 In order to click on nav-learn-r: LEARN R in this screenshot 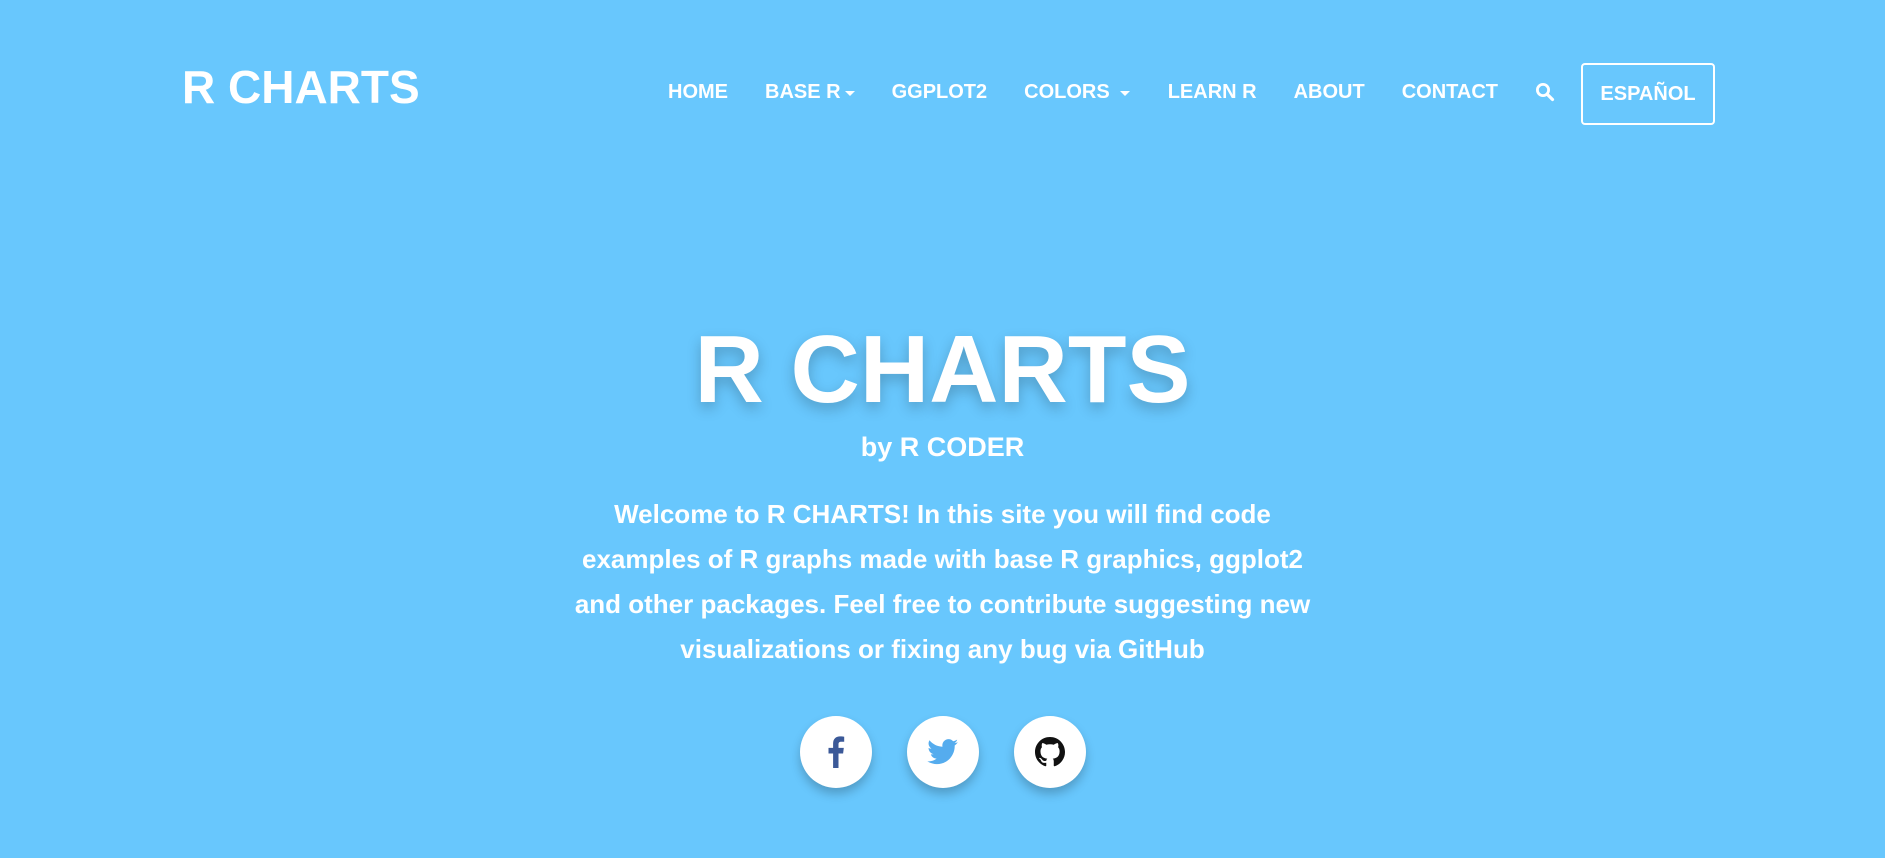, I will do `click(1212, 92)`.